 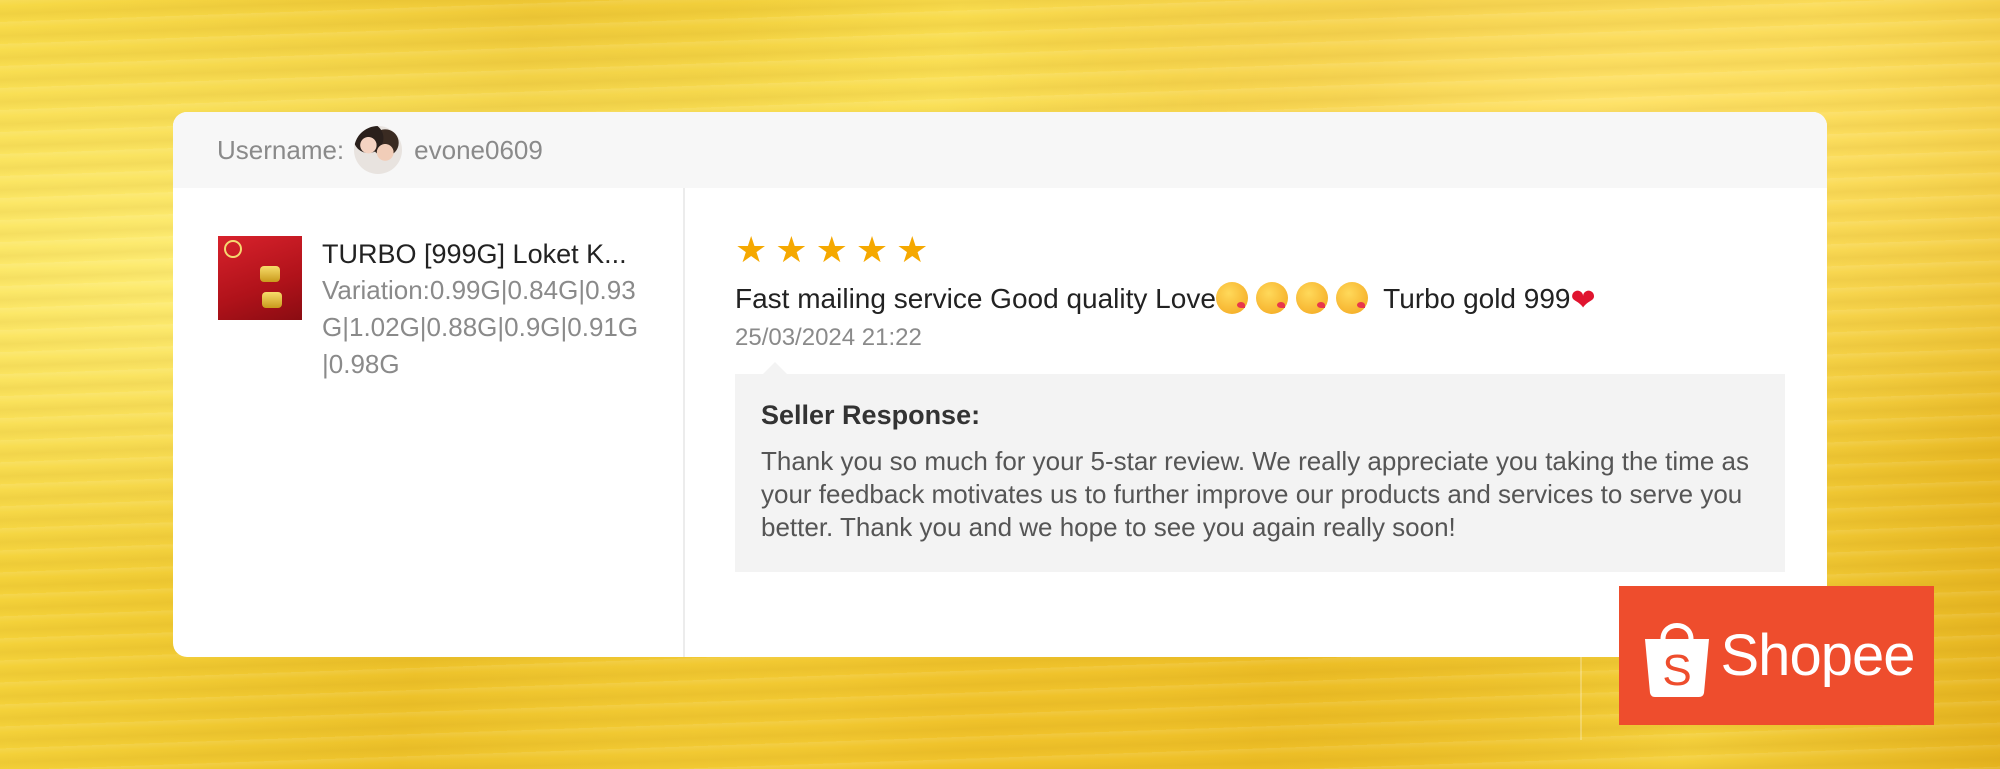 I want to click on review-header: Username: evone0609, so click(x=1000, y=150).